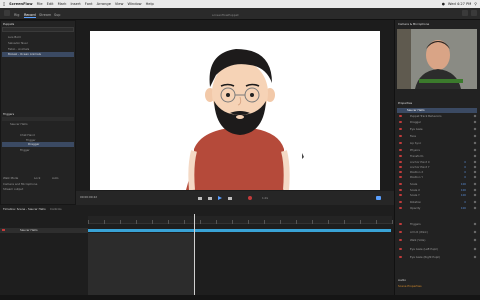 The image size is (480, 300). What do you see at coordinates (38, 54) in the screenshot?
I see `puppet-item-selected: Bolsak - Ocean Animals` at bounding box center [38, 54].